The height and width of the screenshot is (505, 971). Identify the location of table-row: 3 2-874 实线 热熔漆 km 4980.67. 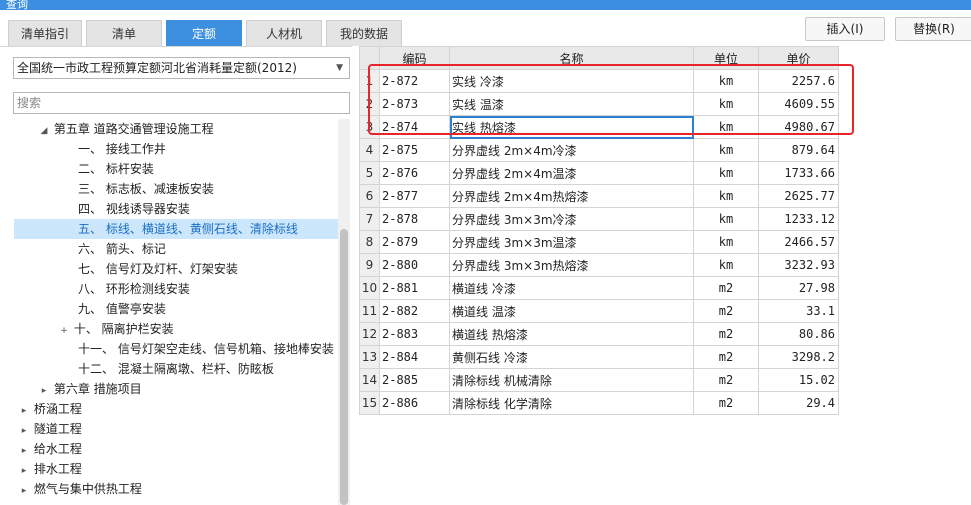
(599, 127).